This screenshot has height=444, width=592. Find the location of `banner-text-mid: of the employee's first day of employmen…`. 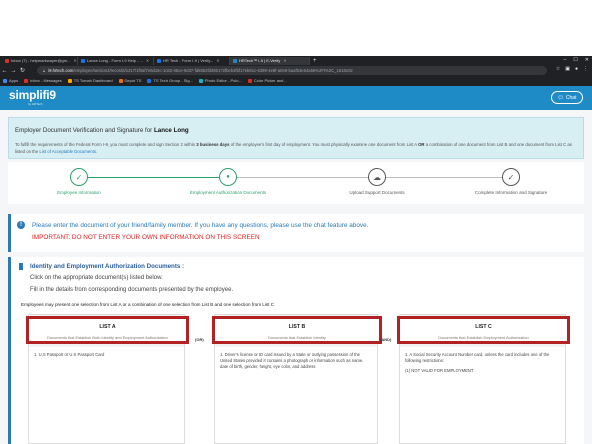

banner-text-mid: of the employee's first day of employmen… is located at coordinates (323, 144).